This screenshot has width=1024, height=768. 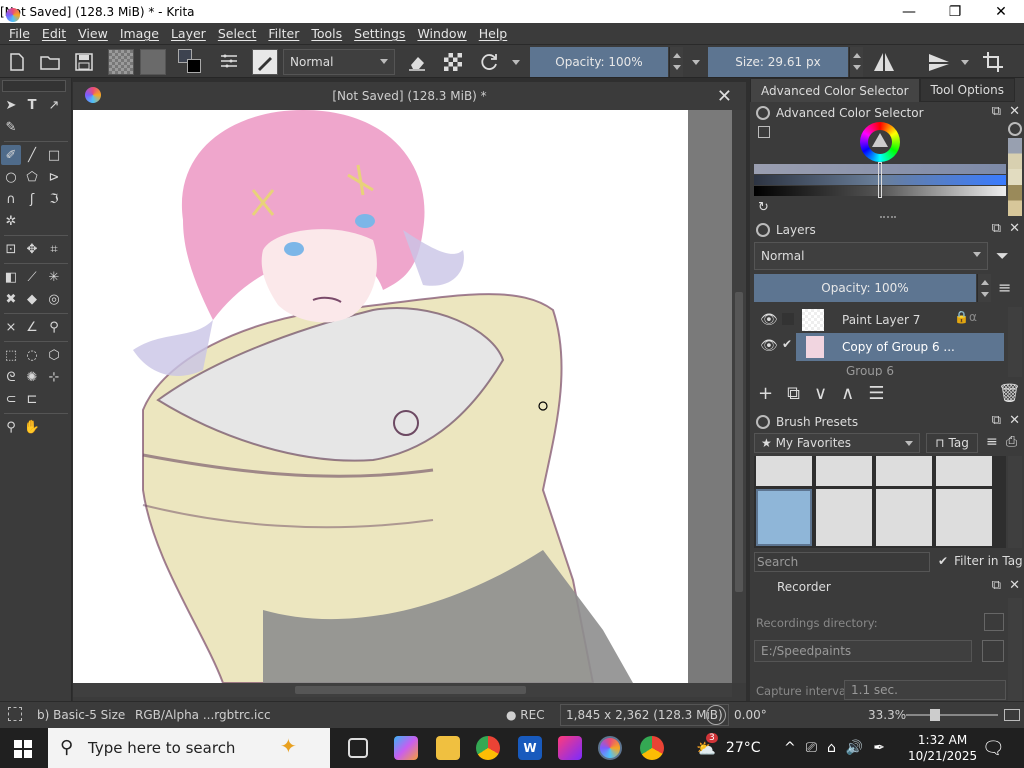 I want to click on selection-icon, so click(x=15, y=714).